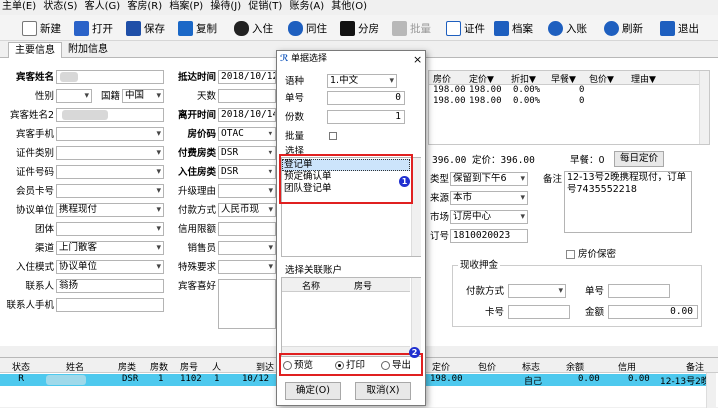 The width and height of the screenshot is (718, 408). Describe the element at coordinates (247, 134) in the screenshot. I see `rate-code-select: OTAC` at that location.